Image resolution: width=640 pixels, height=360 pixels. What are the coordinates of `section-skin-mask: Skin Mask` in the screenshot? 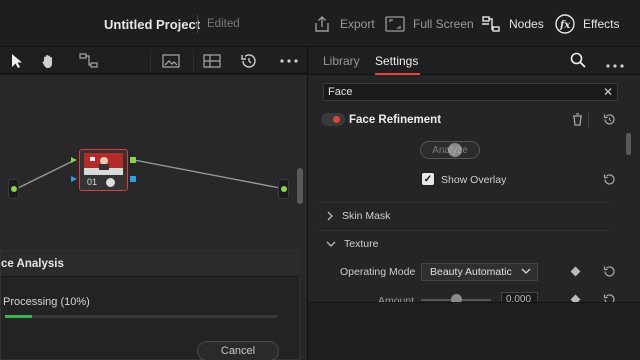 It's located at (358, 216).